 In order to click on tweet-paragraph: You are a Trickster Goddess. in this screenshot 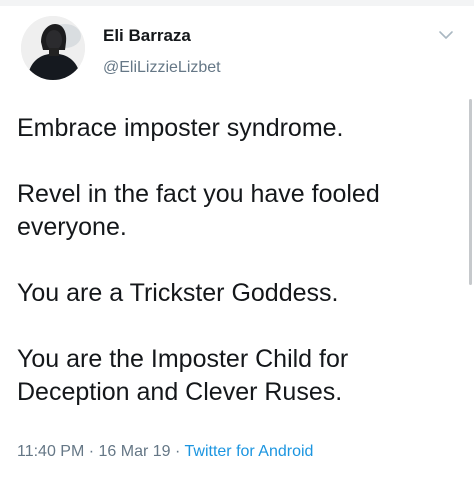, I will do `click(178, 293)`.